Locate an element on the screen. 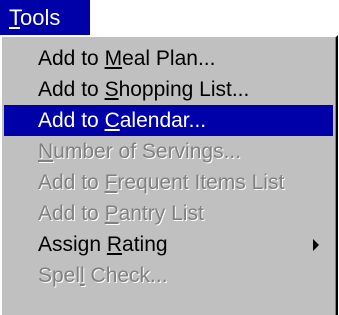  menu-item-label-after: requent Items List is located at coordinates (201, 182).